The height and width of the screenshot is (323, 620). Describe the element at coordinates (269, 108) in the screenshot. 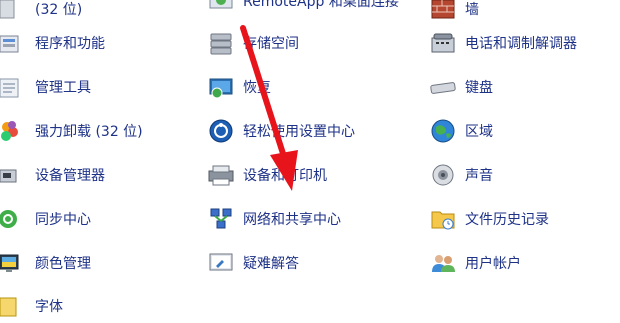

I see `red-arrow-annotation` at that location.